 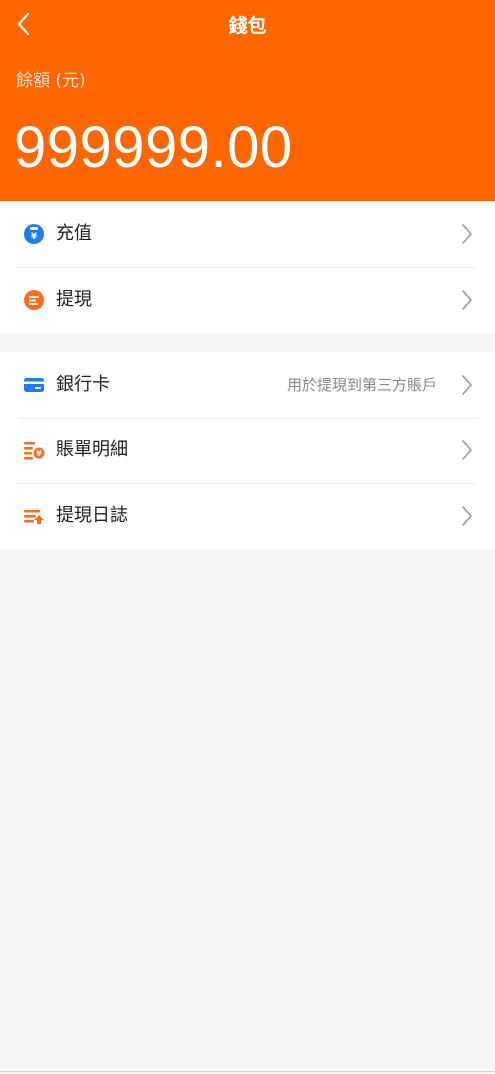 I want to click on menu-item-label: 銀行卡, so click(x=83, y=384).